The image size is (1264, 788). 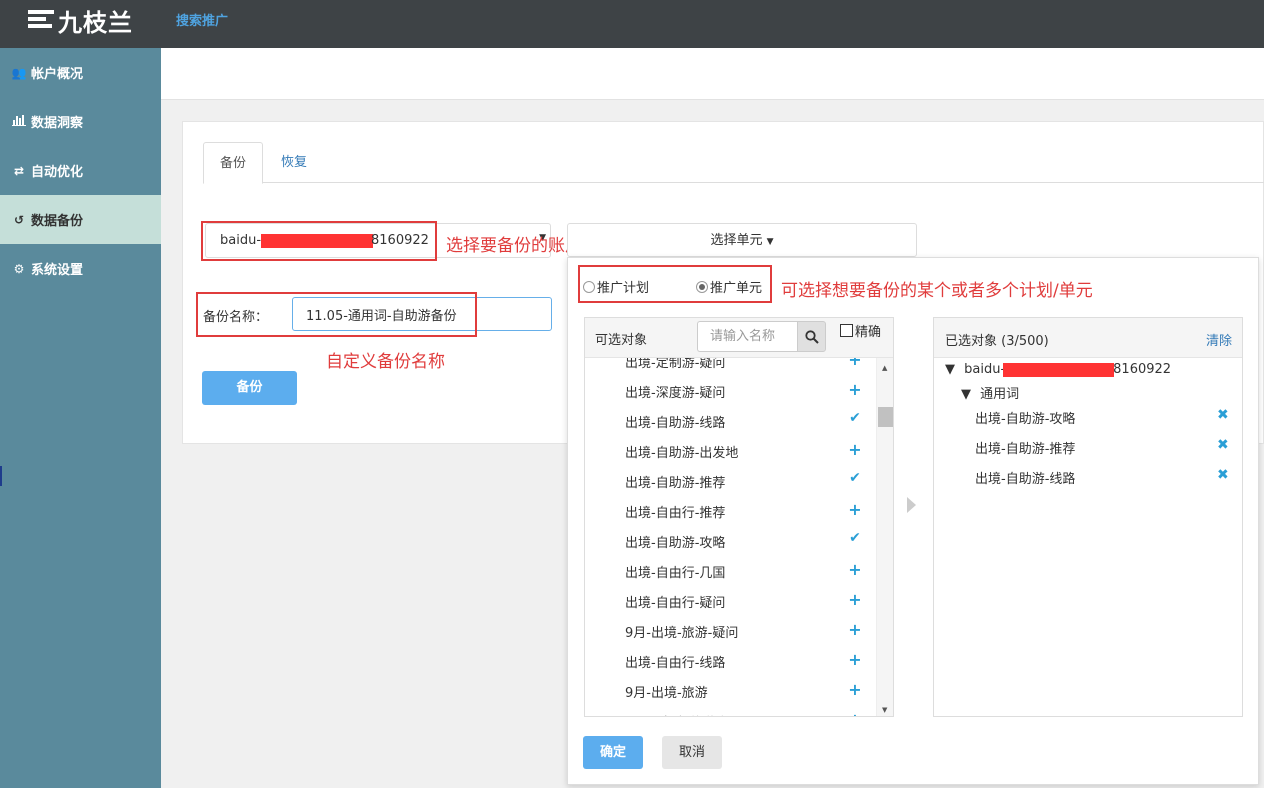 I want to click on exact-checkbox-box, so click(x=846, y=330).